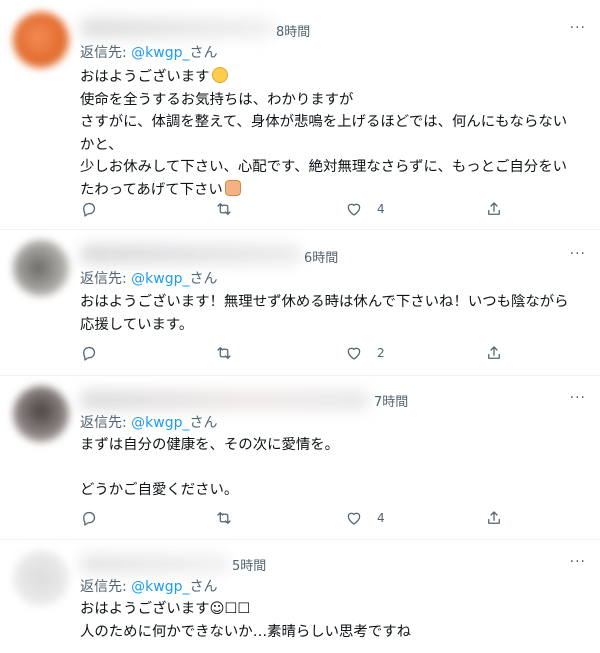 The width and height of the screenshot is (600, 653). What do you see at coordinates (321, 256) in the screenshot?
I see `tweet-time: 6時間` at bounding box center [321, 256].